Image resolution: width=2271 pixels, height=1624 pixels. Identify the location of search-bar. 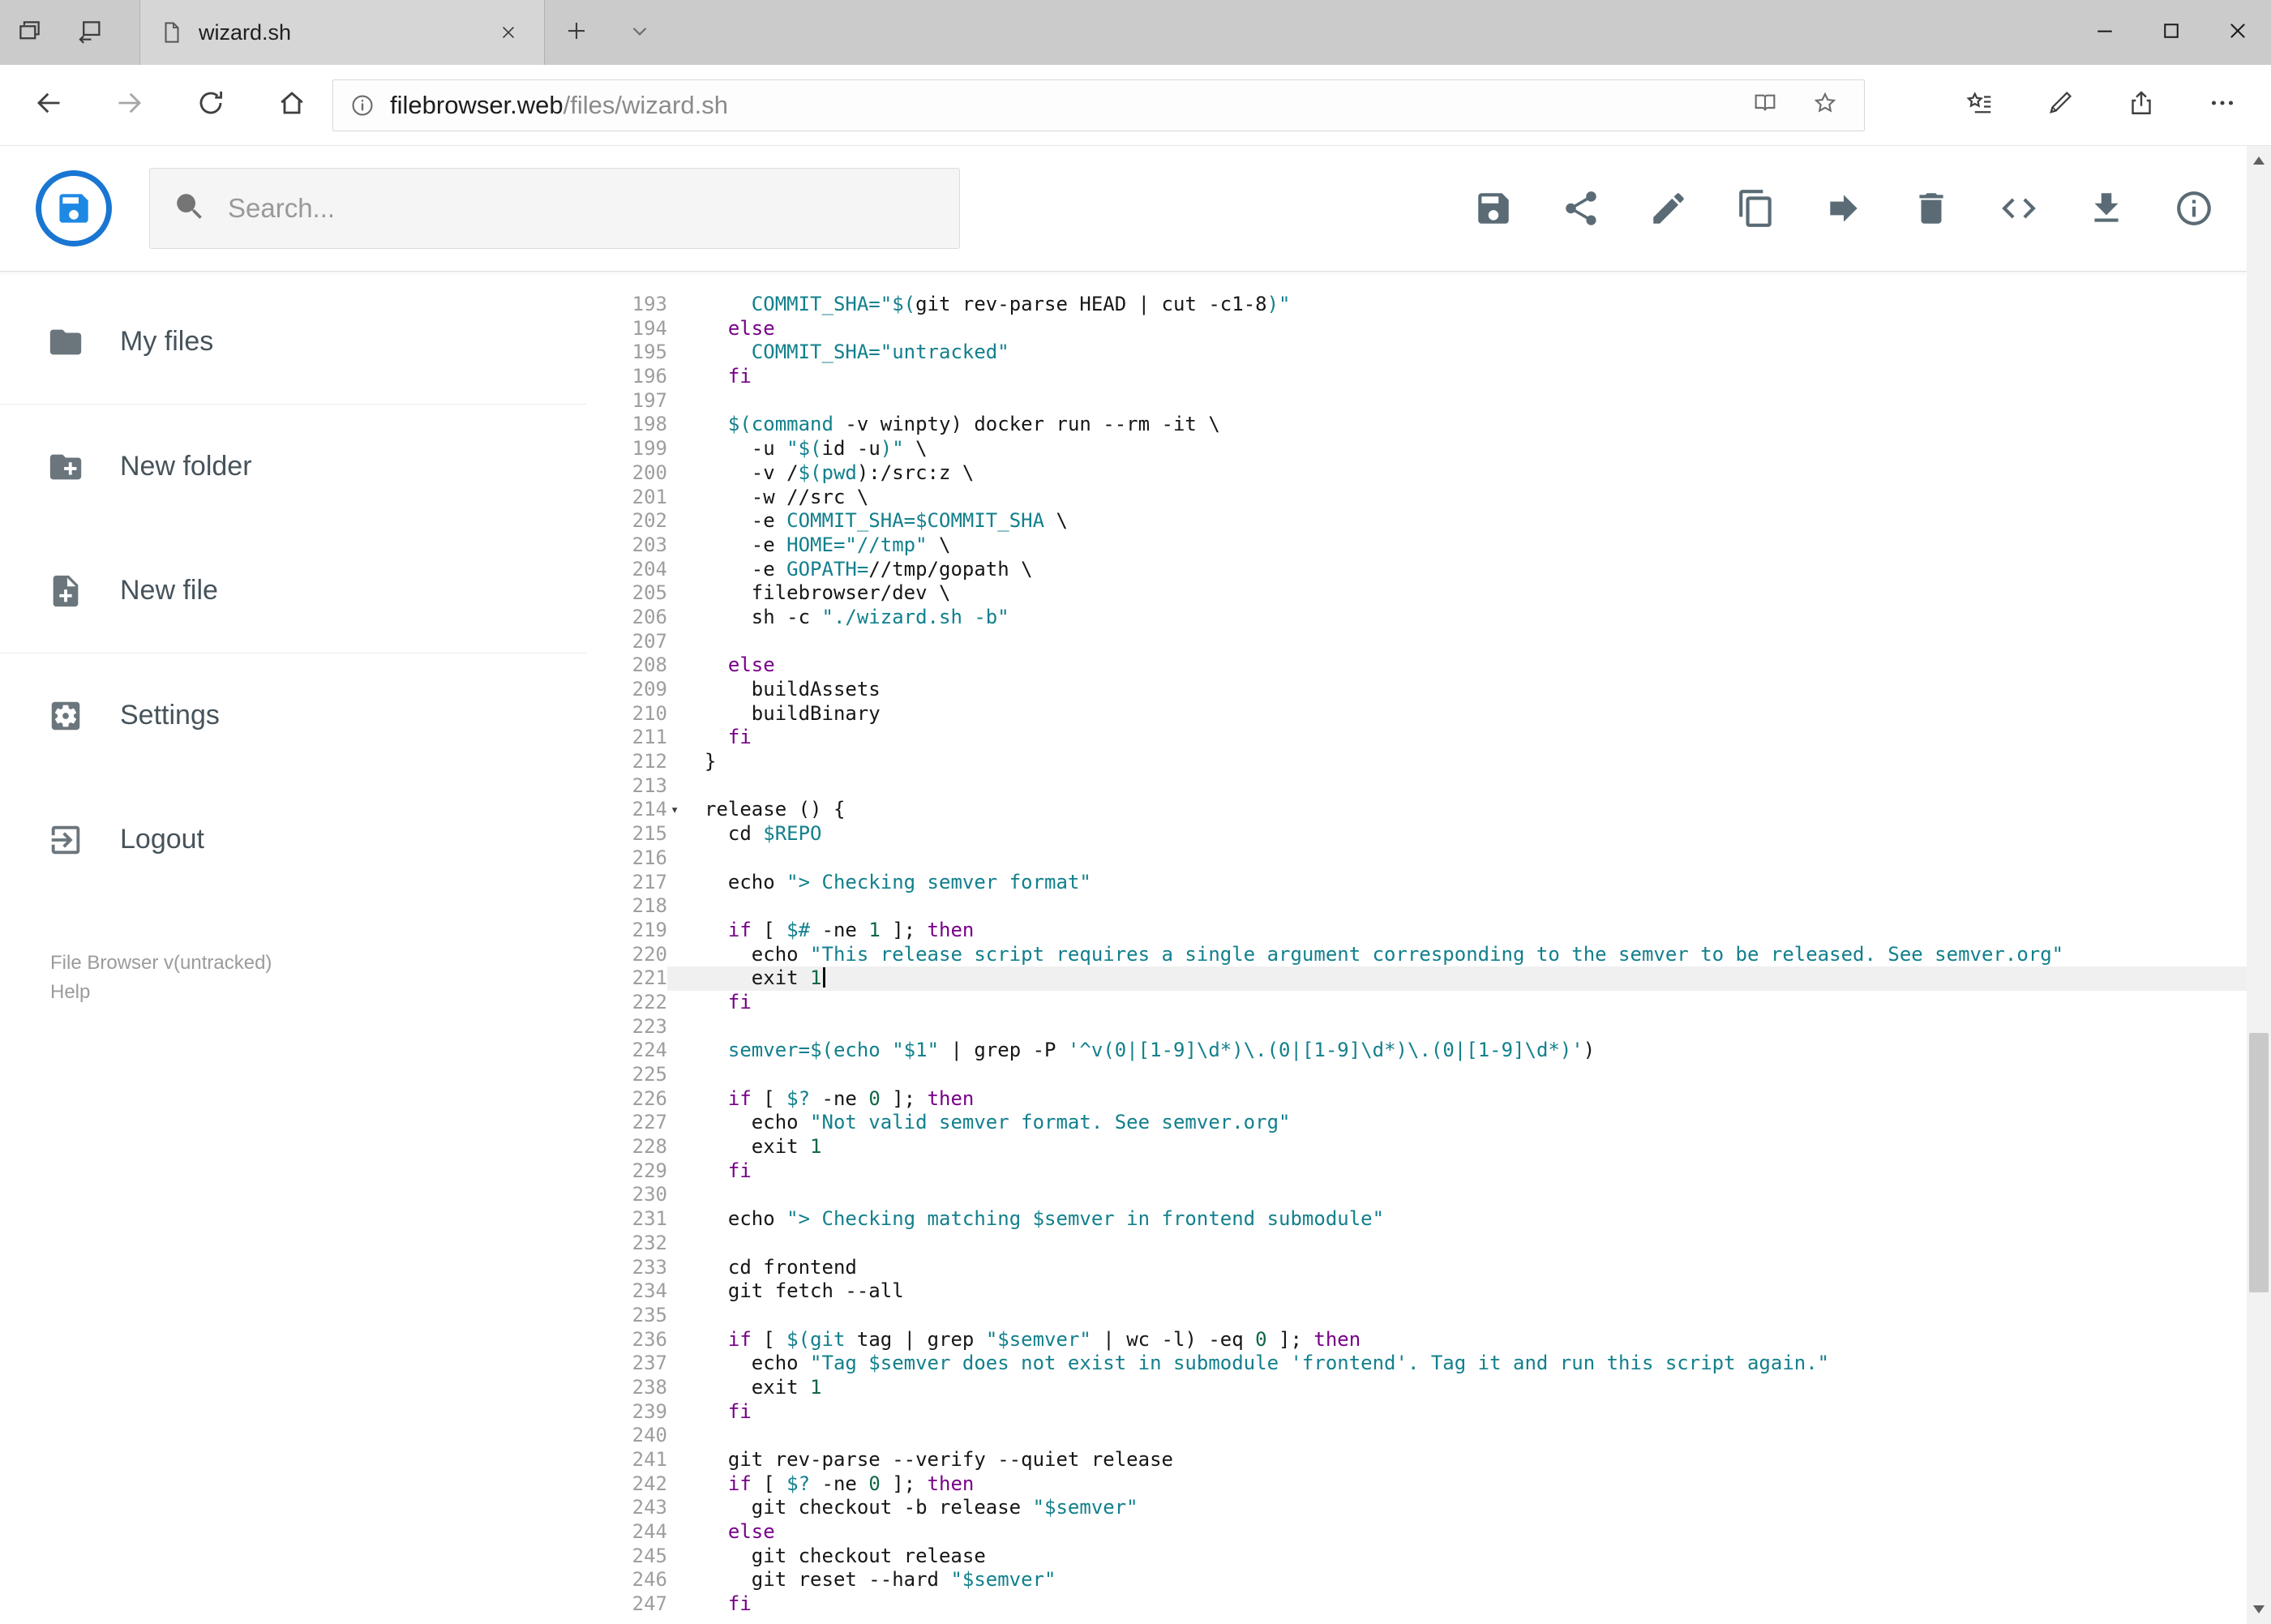
(554, 208).